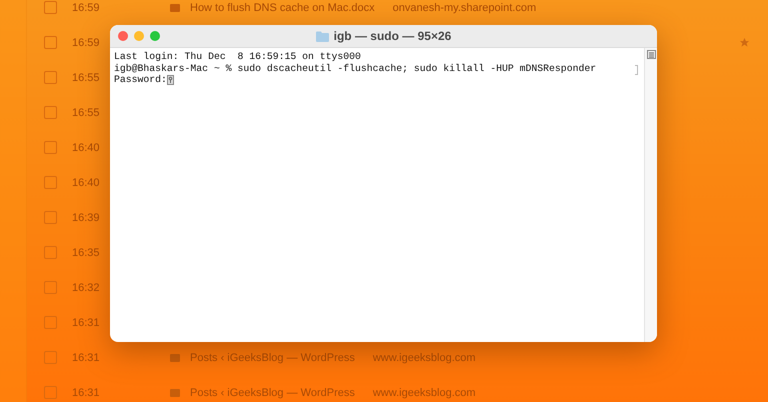 The width and height of the screenshot is (768, 402). What do you see at coordinates (355, 68) in the screenshot?
I see `terminal-line: igb@Bhaskars-Mac ~ % sudo dscacheutil -flushcache; sudo killall -HUP mDNSResponder` at bounding box center [355, 68].